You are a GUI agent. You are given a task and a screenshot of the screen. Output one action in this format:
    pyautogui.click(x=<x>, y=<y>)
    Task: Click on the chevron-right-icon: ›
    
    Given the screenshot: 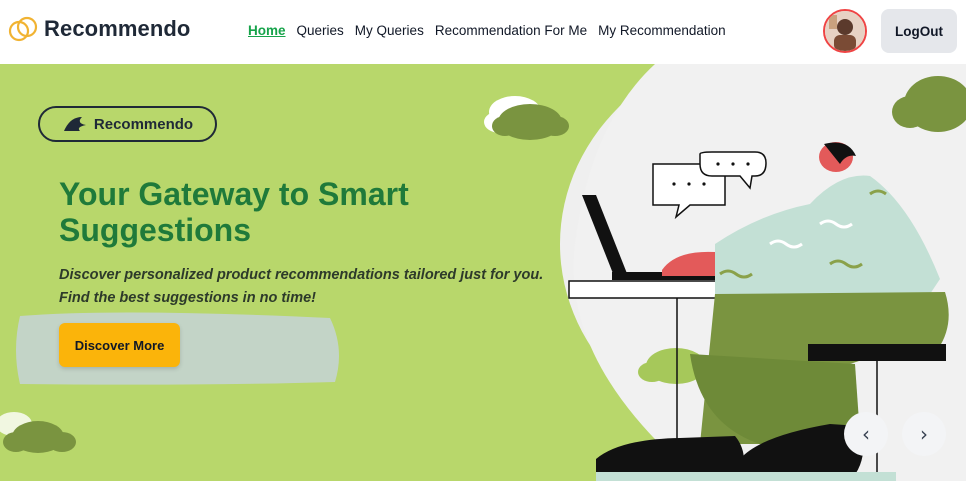 What is the action you would take?
    pyautogui.click(x=924, y=434)
    